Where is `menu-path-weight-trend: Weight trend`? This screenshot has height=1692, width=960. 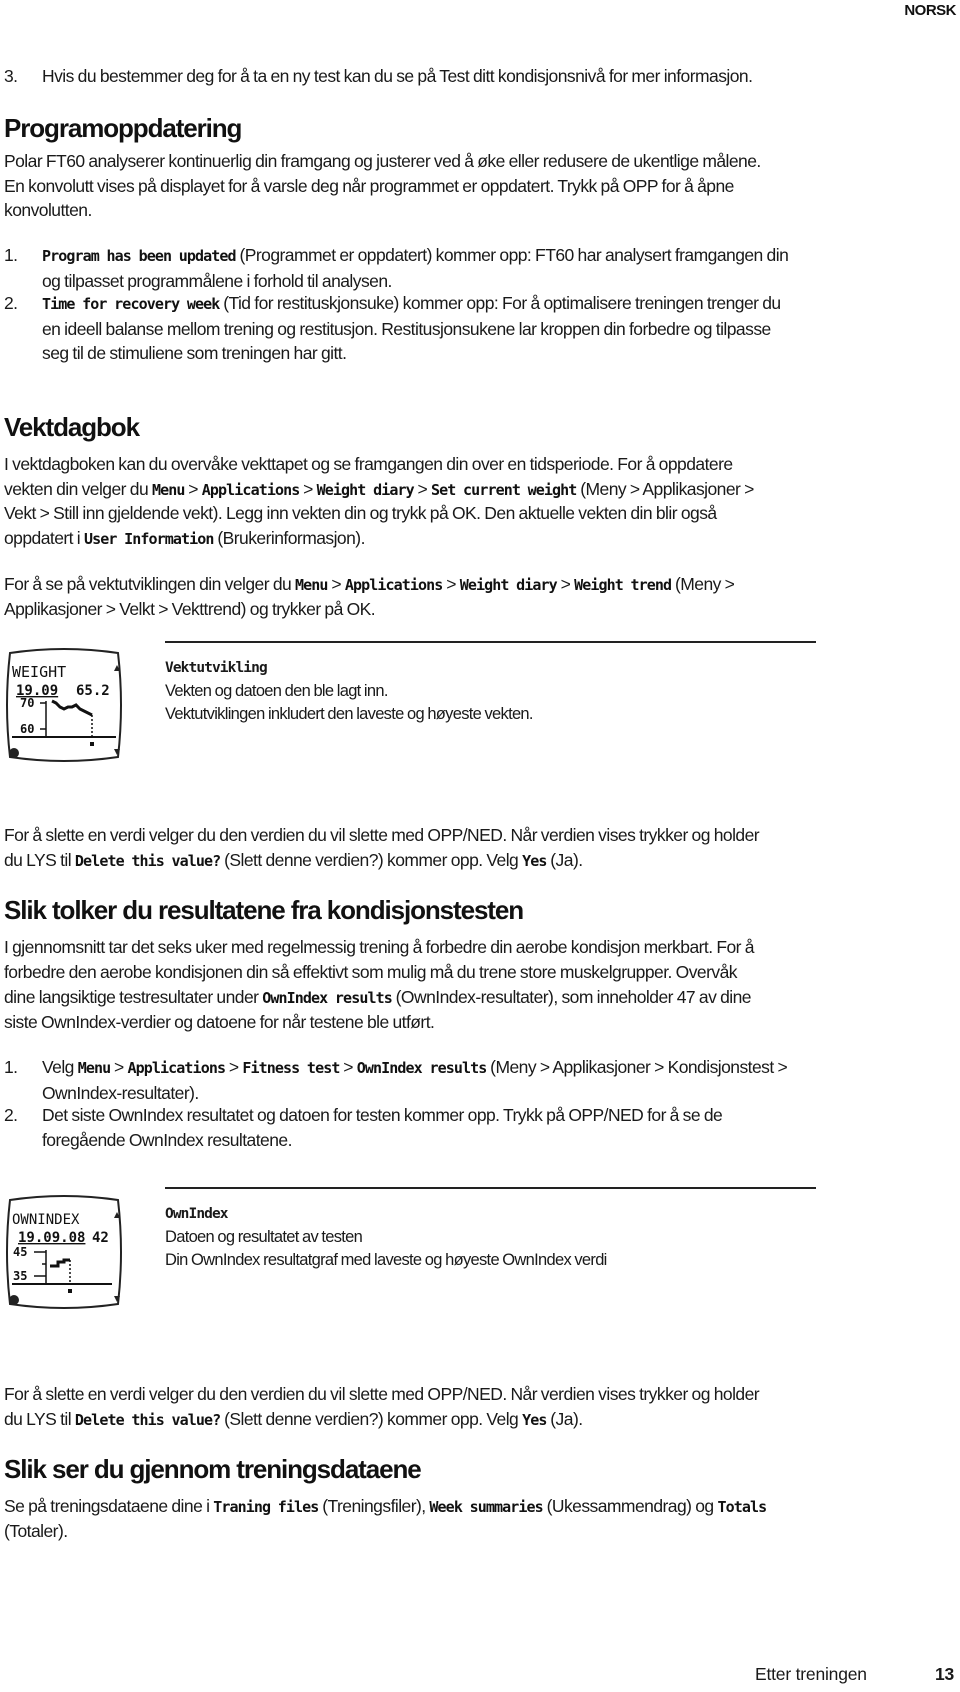
menu-path-weight-trend: Weight trend is located at coordinates (623, 585).